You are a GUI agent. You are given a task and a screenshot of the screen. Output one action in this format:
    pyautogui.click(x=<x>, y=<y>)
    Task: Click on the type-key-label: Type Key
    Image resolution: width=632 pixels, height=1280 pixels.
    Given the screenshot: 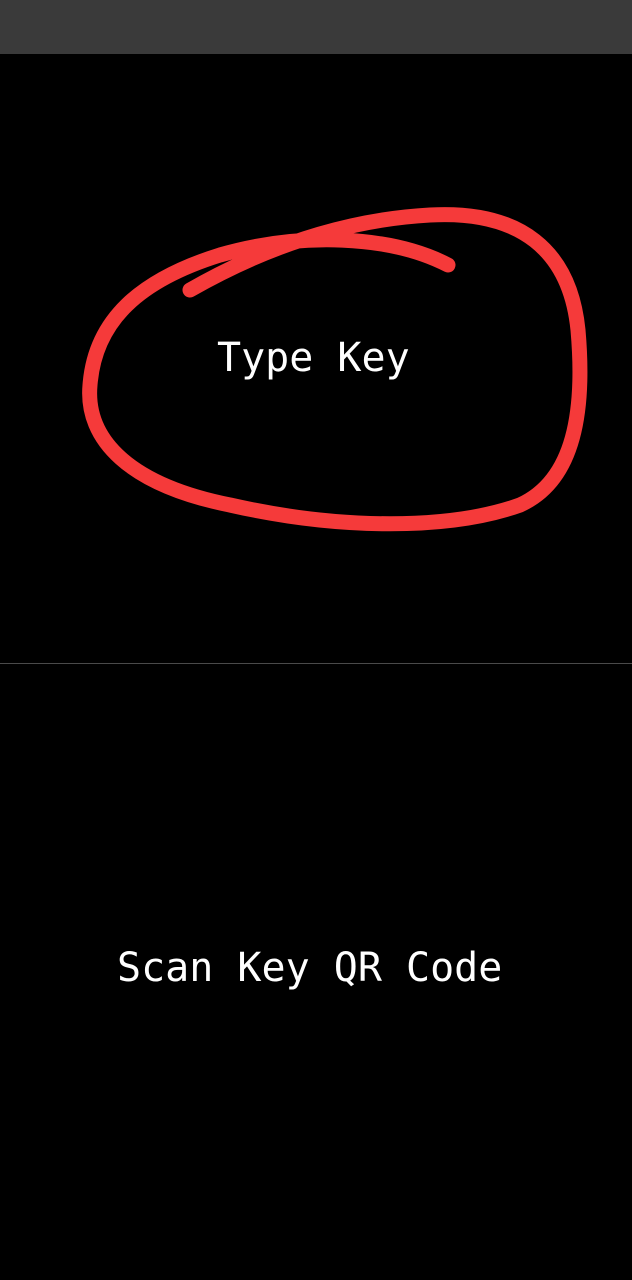 What is the action you would take?
    pyautogui.click(x=313, y=358)
    